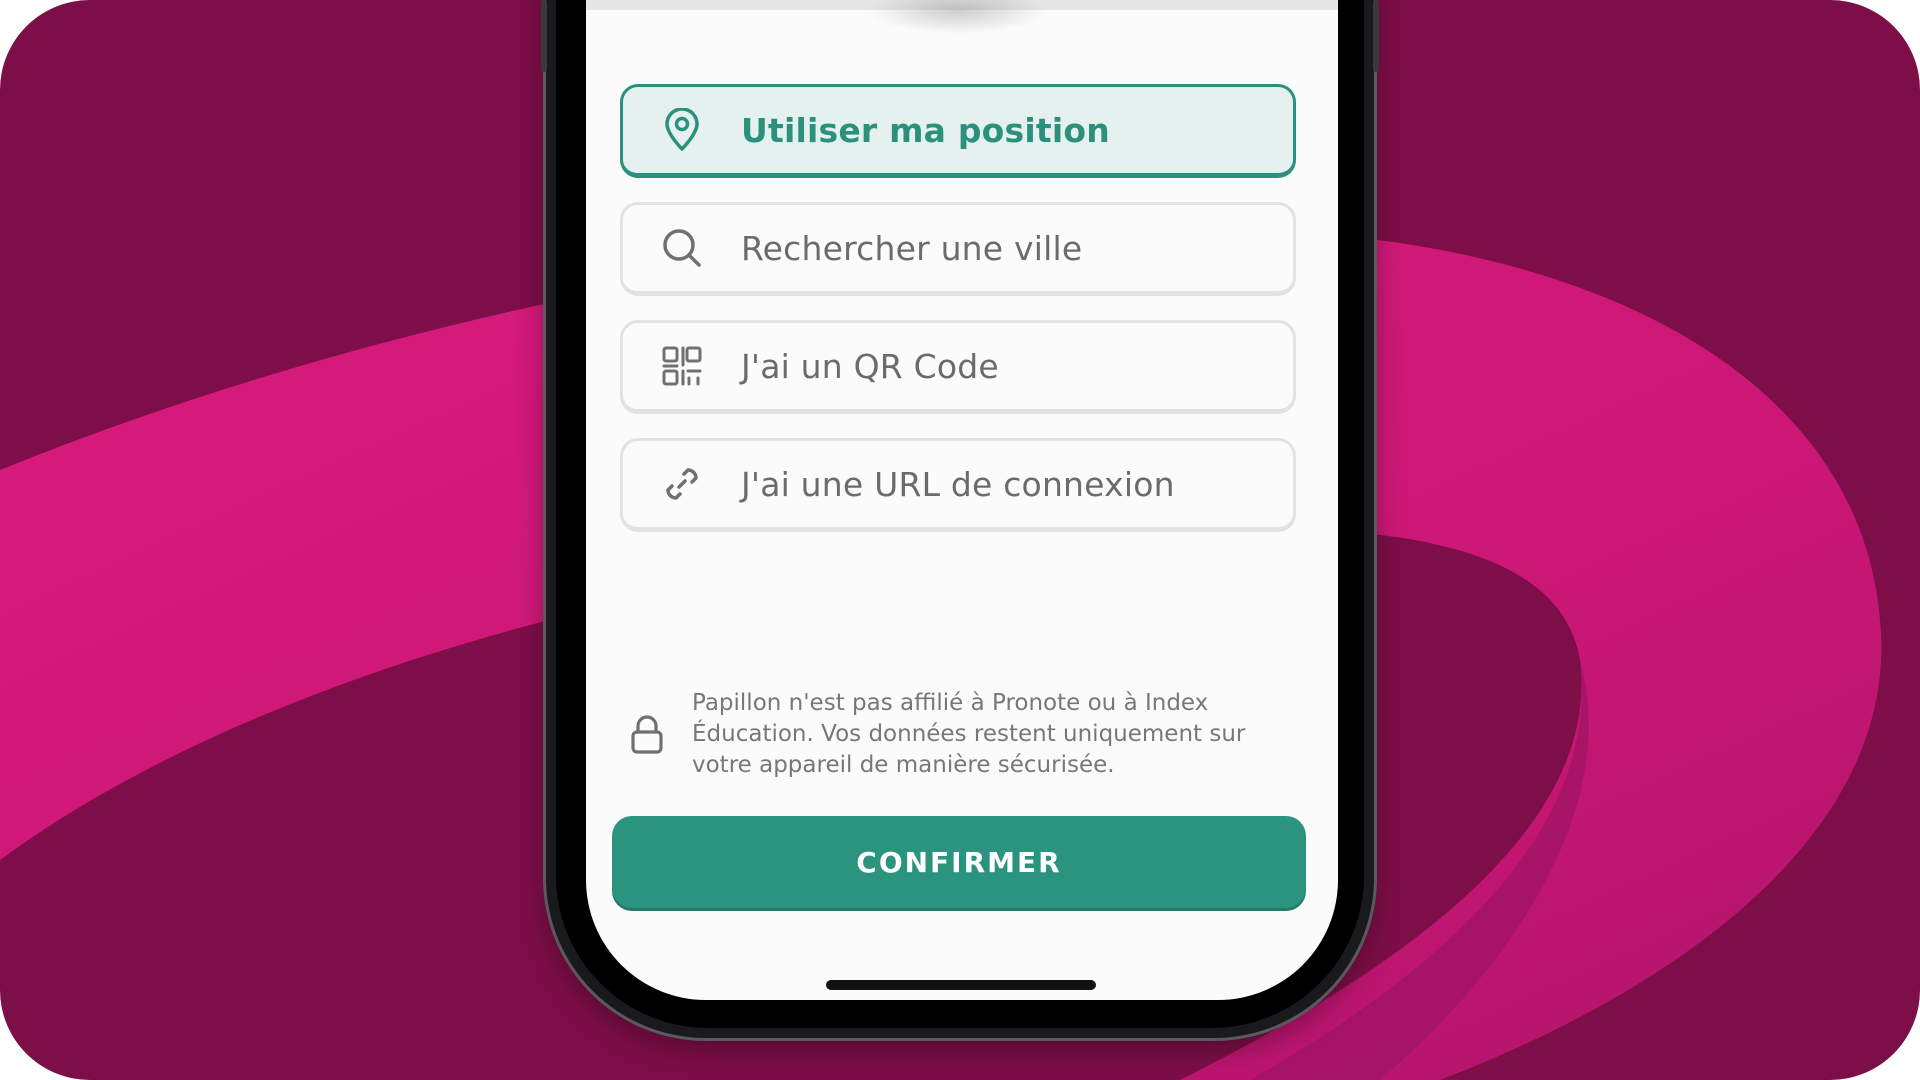 This screenshot has width=1920, height=1080. I want to click on url-connection-button: J'ai une URL de connexion, so click(958, 485).